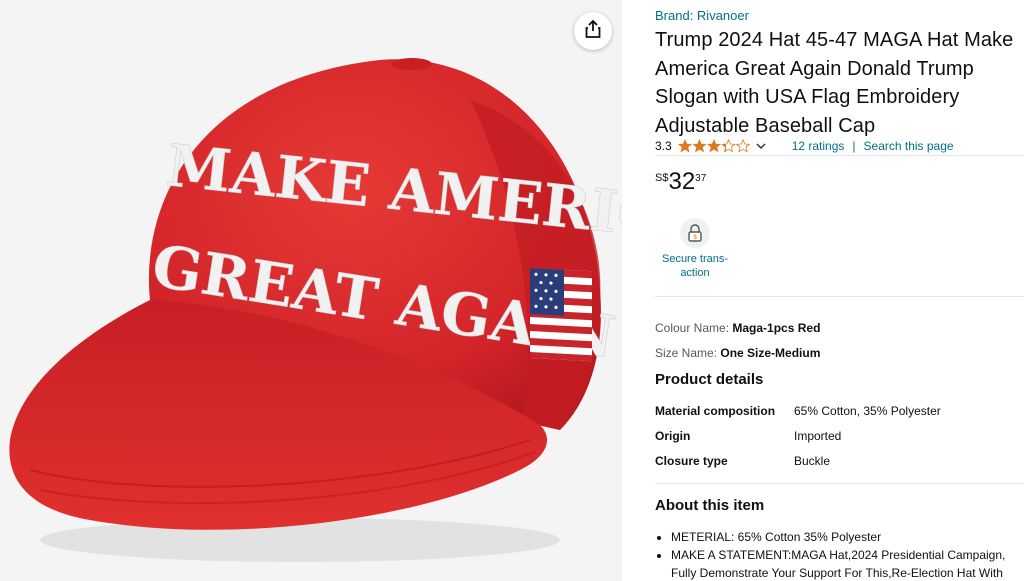 The image size is (1024, 581). What do you see at coordinates (818, 146) in the screenshot?
I see `ratings-count-link: 12 ratings` at bounding box center [818, 146].